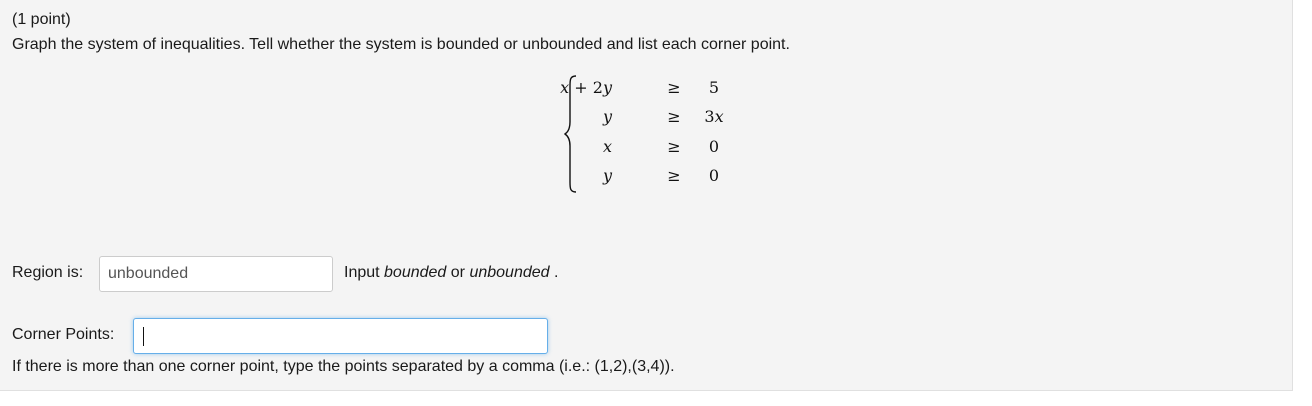 The height and width of the screenshot is (406, 1312). I want to click on rhs-coefficient: 3, so click(709, 116).